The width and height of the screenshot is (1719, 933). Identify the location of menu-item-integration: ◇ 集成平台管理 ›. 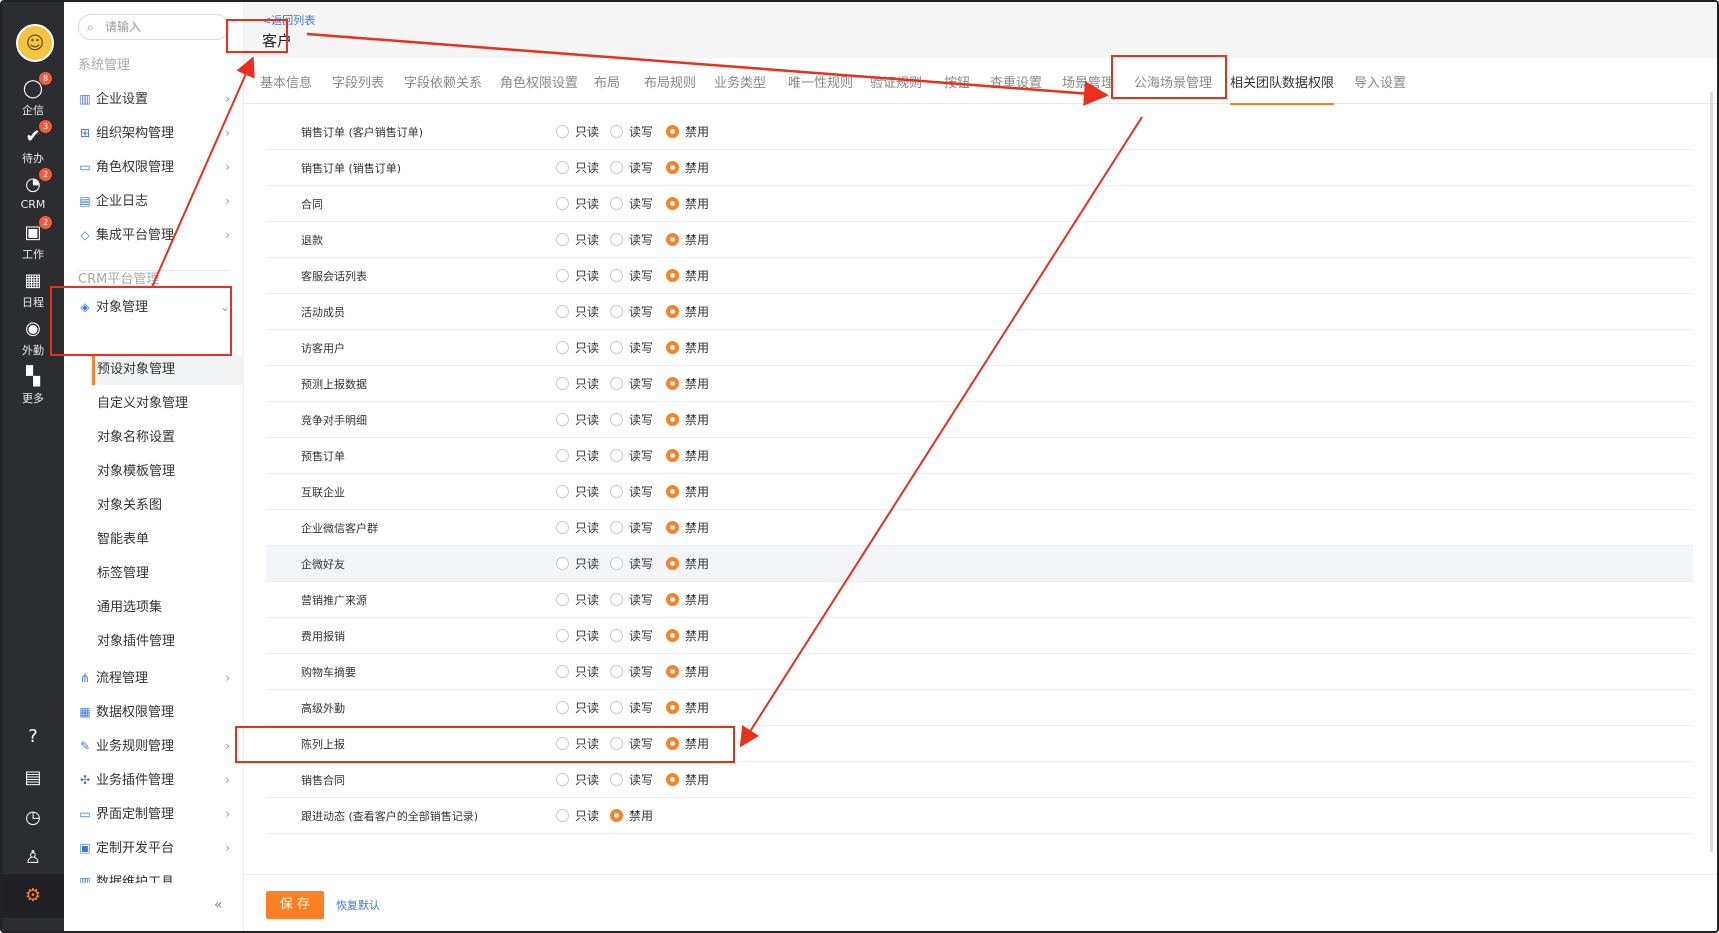
(154, 235).